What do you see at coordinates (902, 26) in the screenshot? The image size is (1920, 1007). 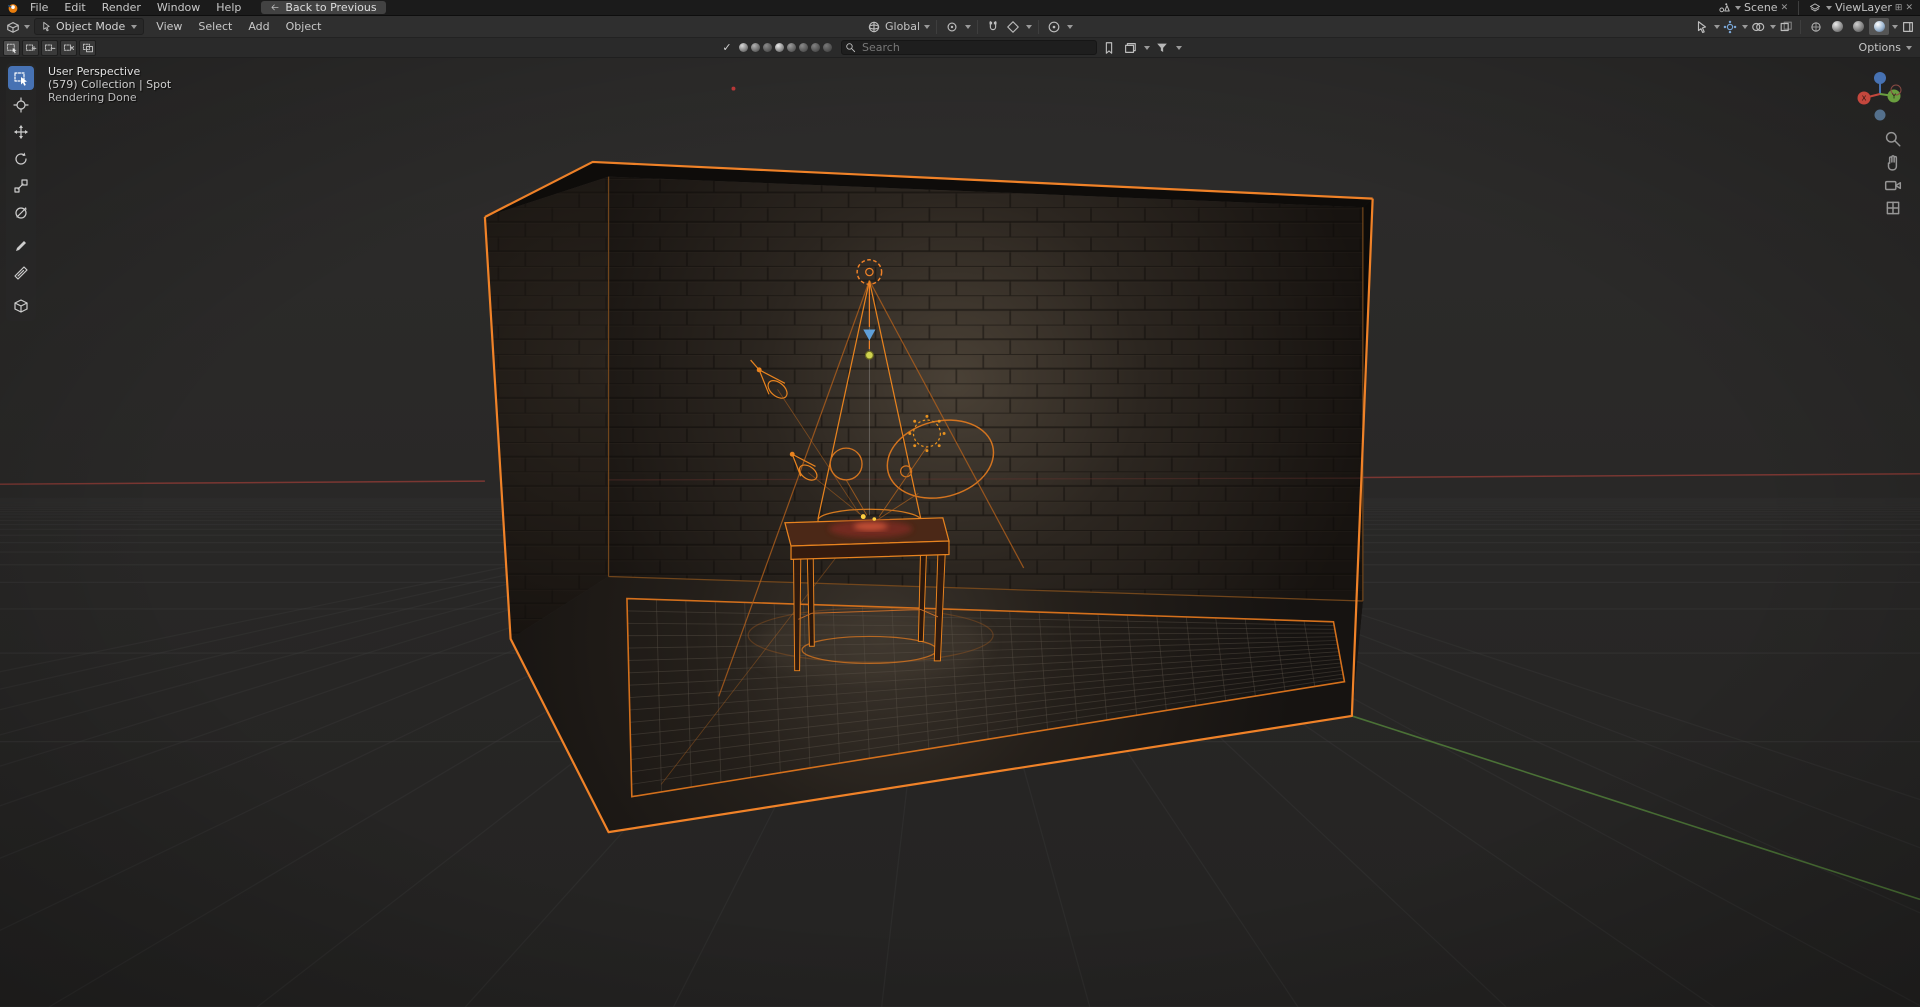 I see `transform-orientation-label: Global` at bounding box center [902, 26].